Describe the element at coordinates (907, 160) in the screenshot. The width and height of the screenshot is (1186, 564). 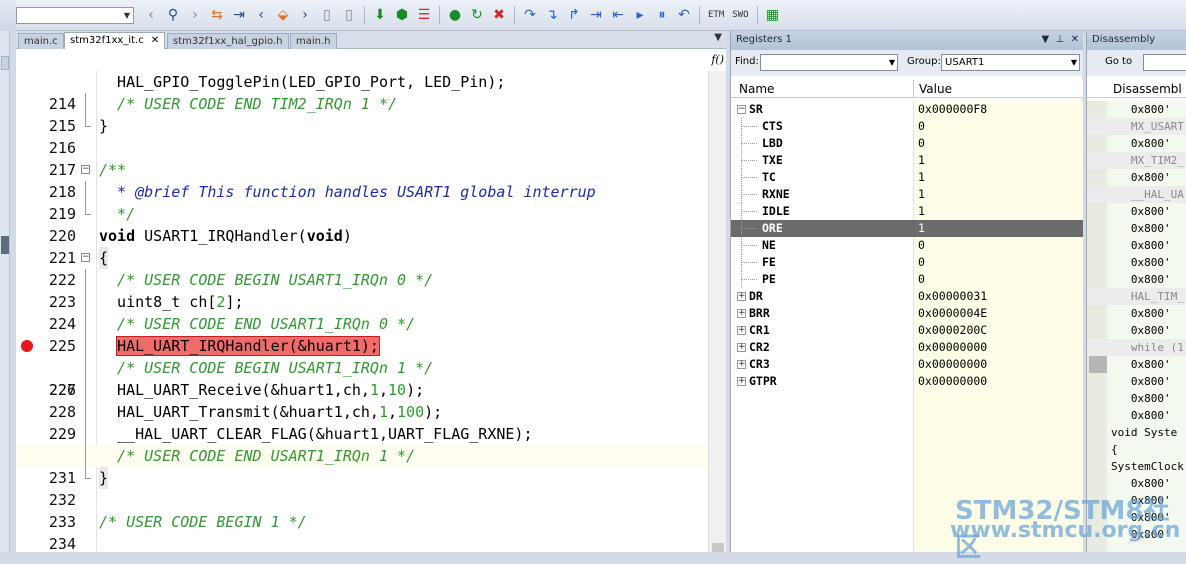
I see `register-row: TXE 1` at that location.